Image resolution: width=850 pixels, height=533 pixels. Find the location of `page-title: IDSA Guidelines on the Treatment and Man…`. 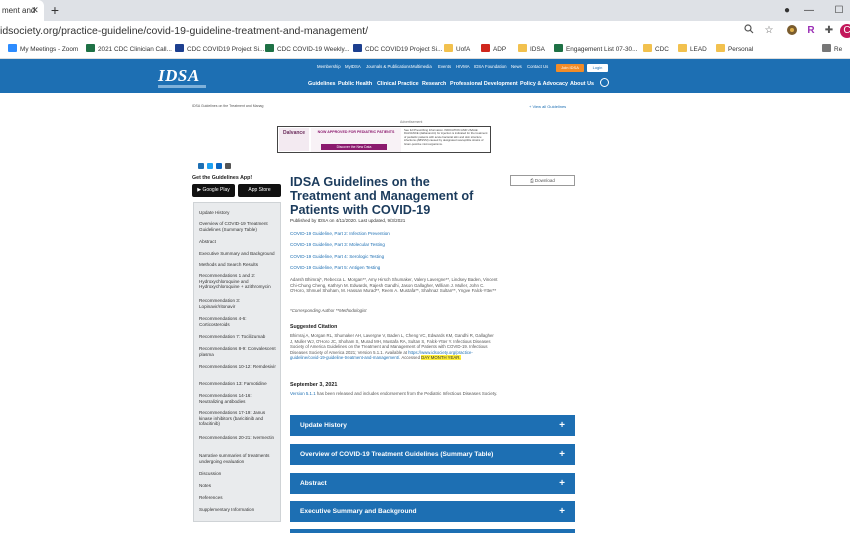

page-title: IDSA Guidelines on the Treatment and Man… is located at coordinates (382, 196).